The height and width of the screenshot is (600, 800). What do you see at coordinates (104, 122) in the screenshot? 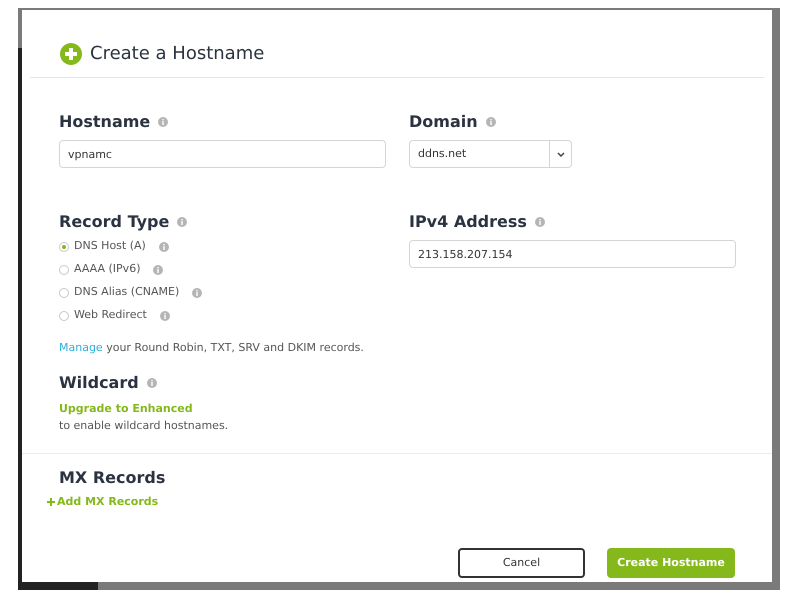
I see `hostname-label: Hostname` at bounding box center [104, 122].